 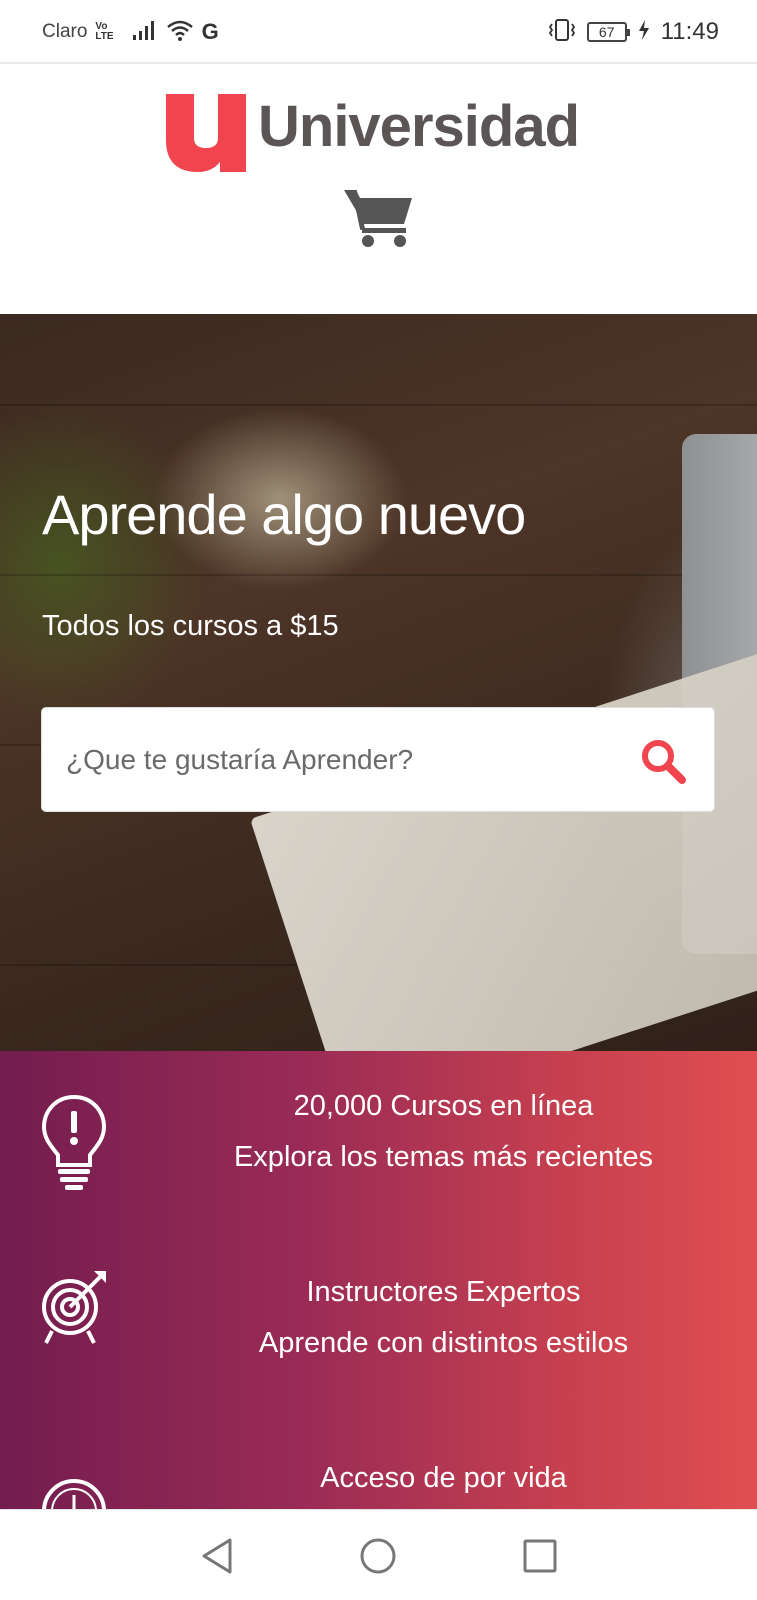 What do you see at coordinates (633, 32) in the screenshot?
I see `status-right: 67 11:49` at bounding box center [633, 32].